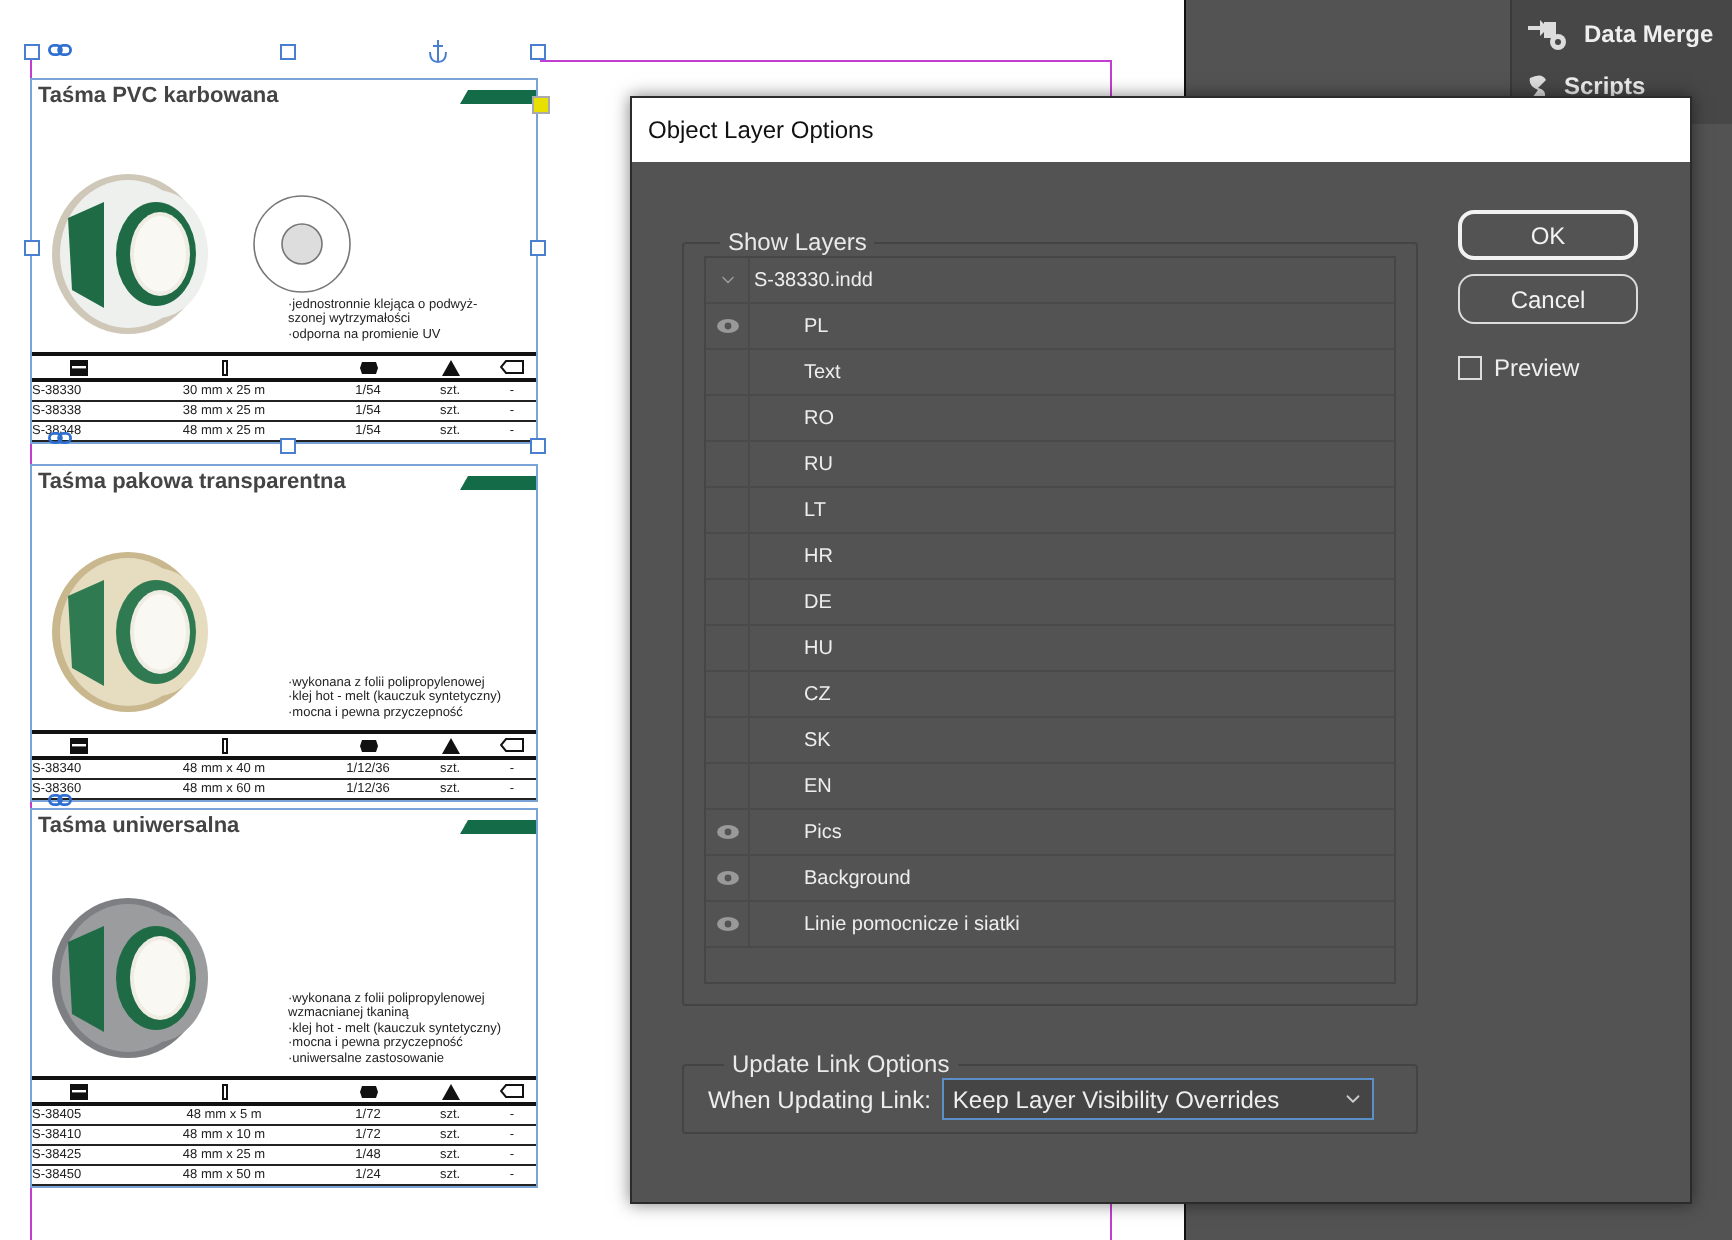 Image resolution: width=1732 pixels, height=1240 pixels. Describe the element at coordinates (139, 826) in the screenshot. I see `product-title: Taśma uniwersalna` at that location.